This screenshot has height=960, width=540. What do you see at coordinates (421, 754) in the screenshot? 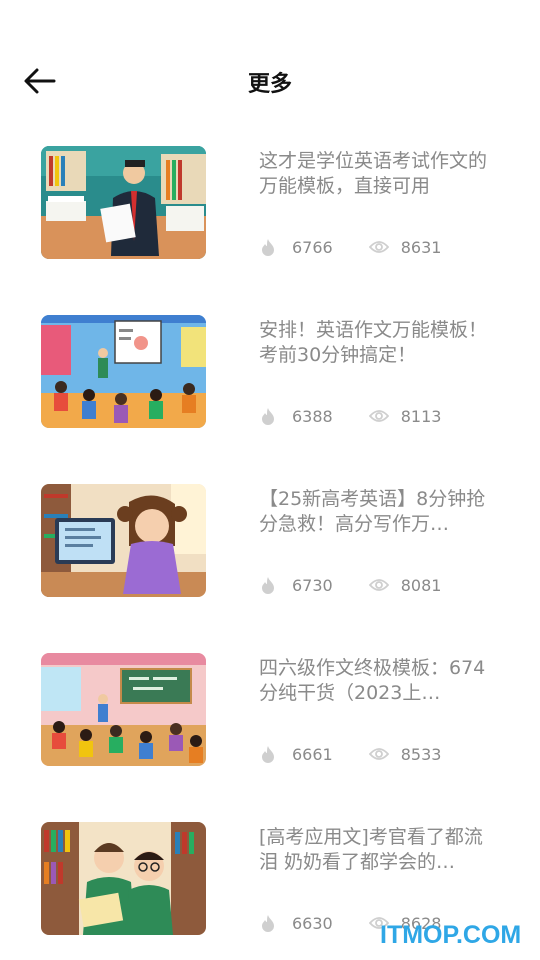
I see `views-count: 8533` at bounding box center [421, 754].